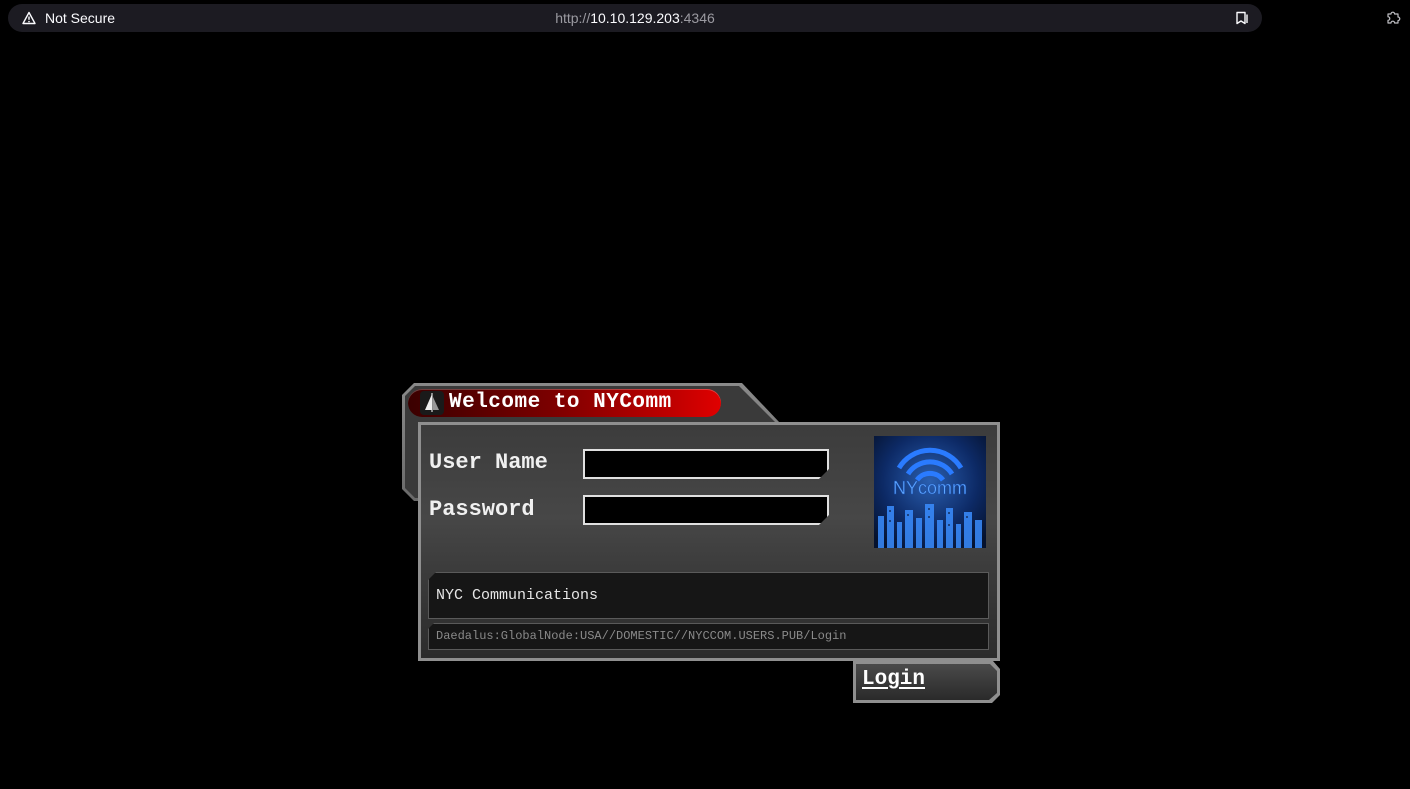 The width and height of the screenshot is (1410, 789). I want to click on password-label: Password, so click(482, 509).